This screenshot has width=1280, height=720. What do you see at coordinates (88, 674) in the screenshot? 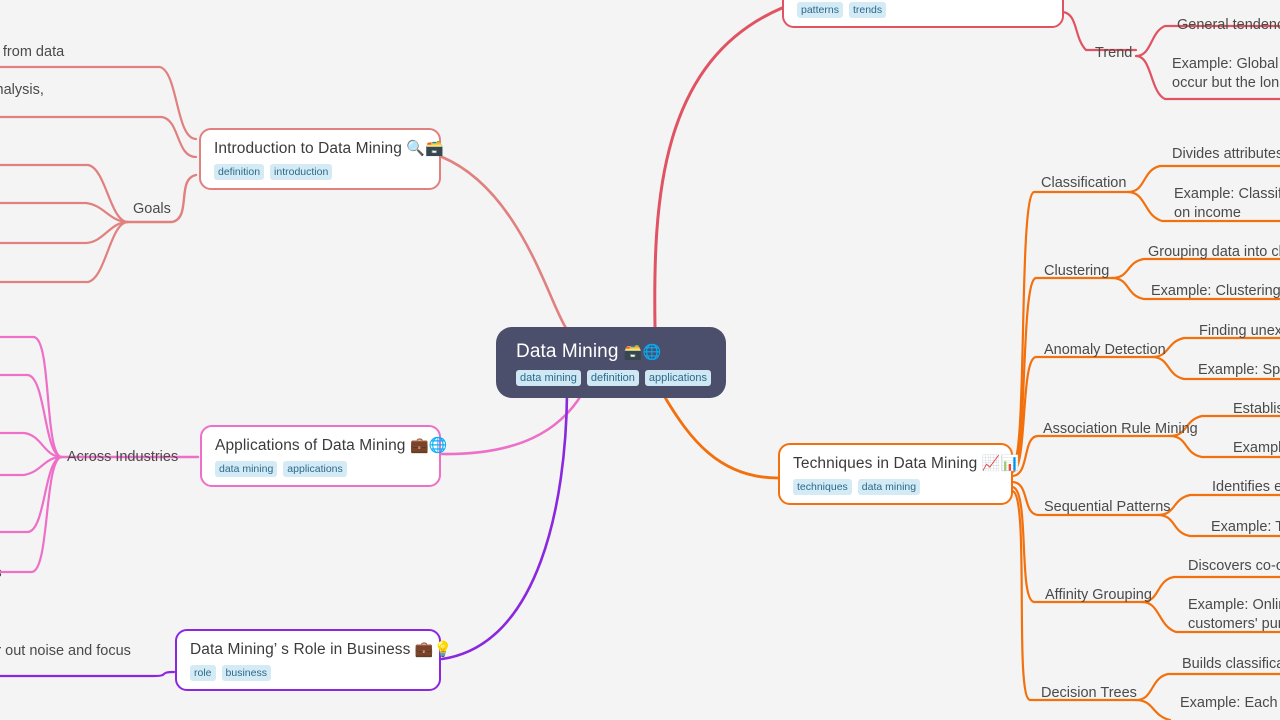
I see `edge-role-to-leaf1` at bounding box center [88, 674].